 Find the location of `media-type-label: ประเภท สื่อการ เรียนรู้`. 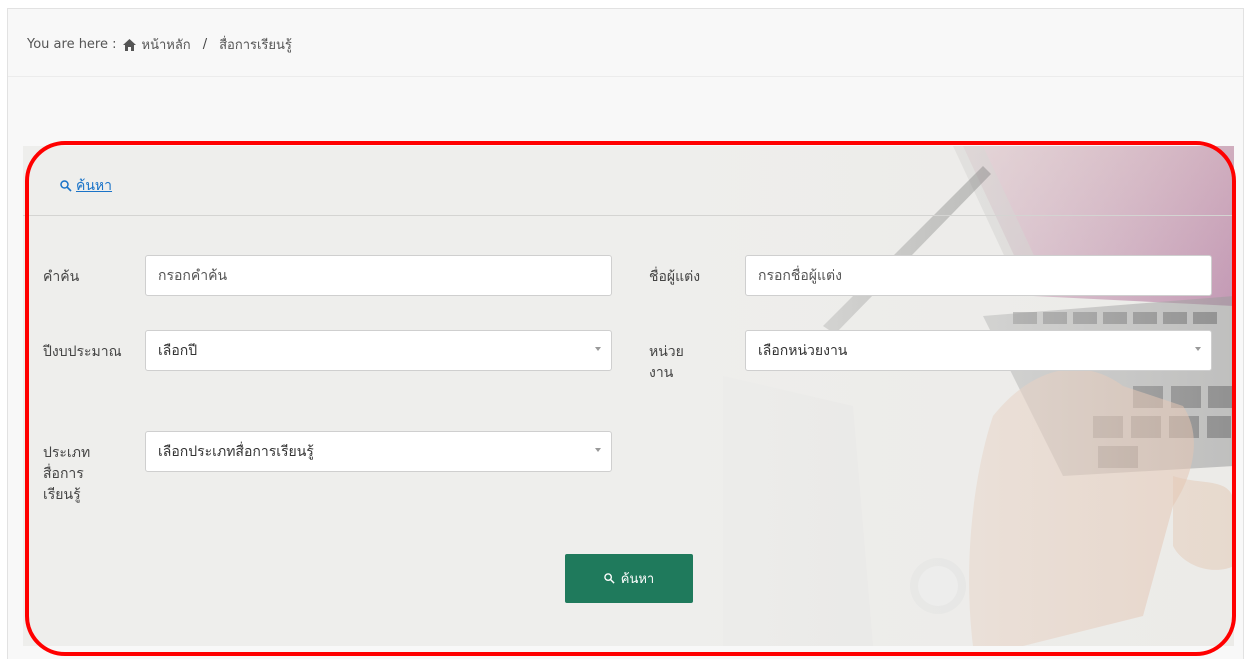

media-type-label: ประเภท สื่อการ เรียนรู้ is located at coordinates (66, 474).